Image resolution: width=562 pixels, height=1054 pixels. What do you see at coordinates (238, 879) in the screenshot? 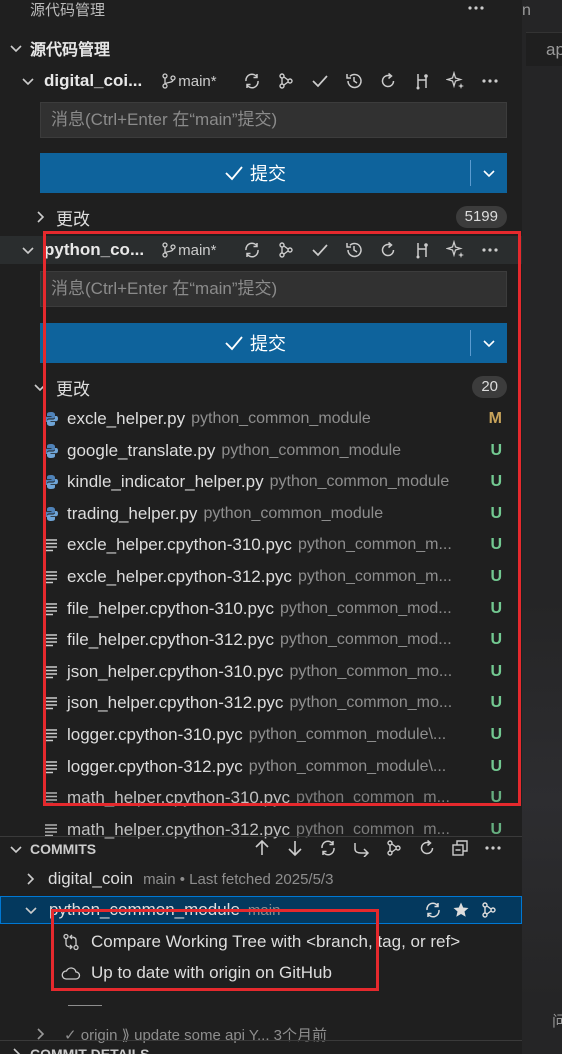
I see `commits-repo-meta: main • Last fetched 2025/5/3` at bounding box center [238, 879].